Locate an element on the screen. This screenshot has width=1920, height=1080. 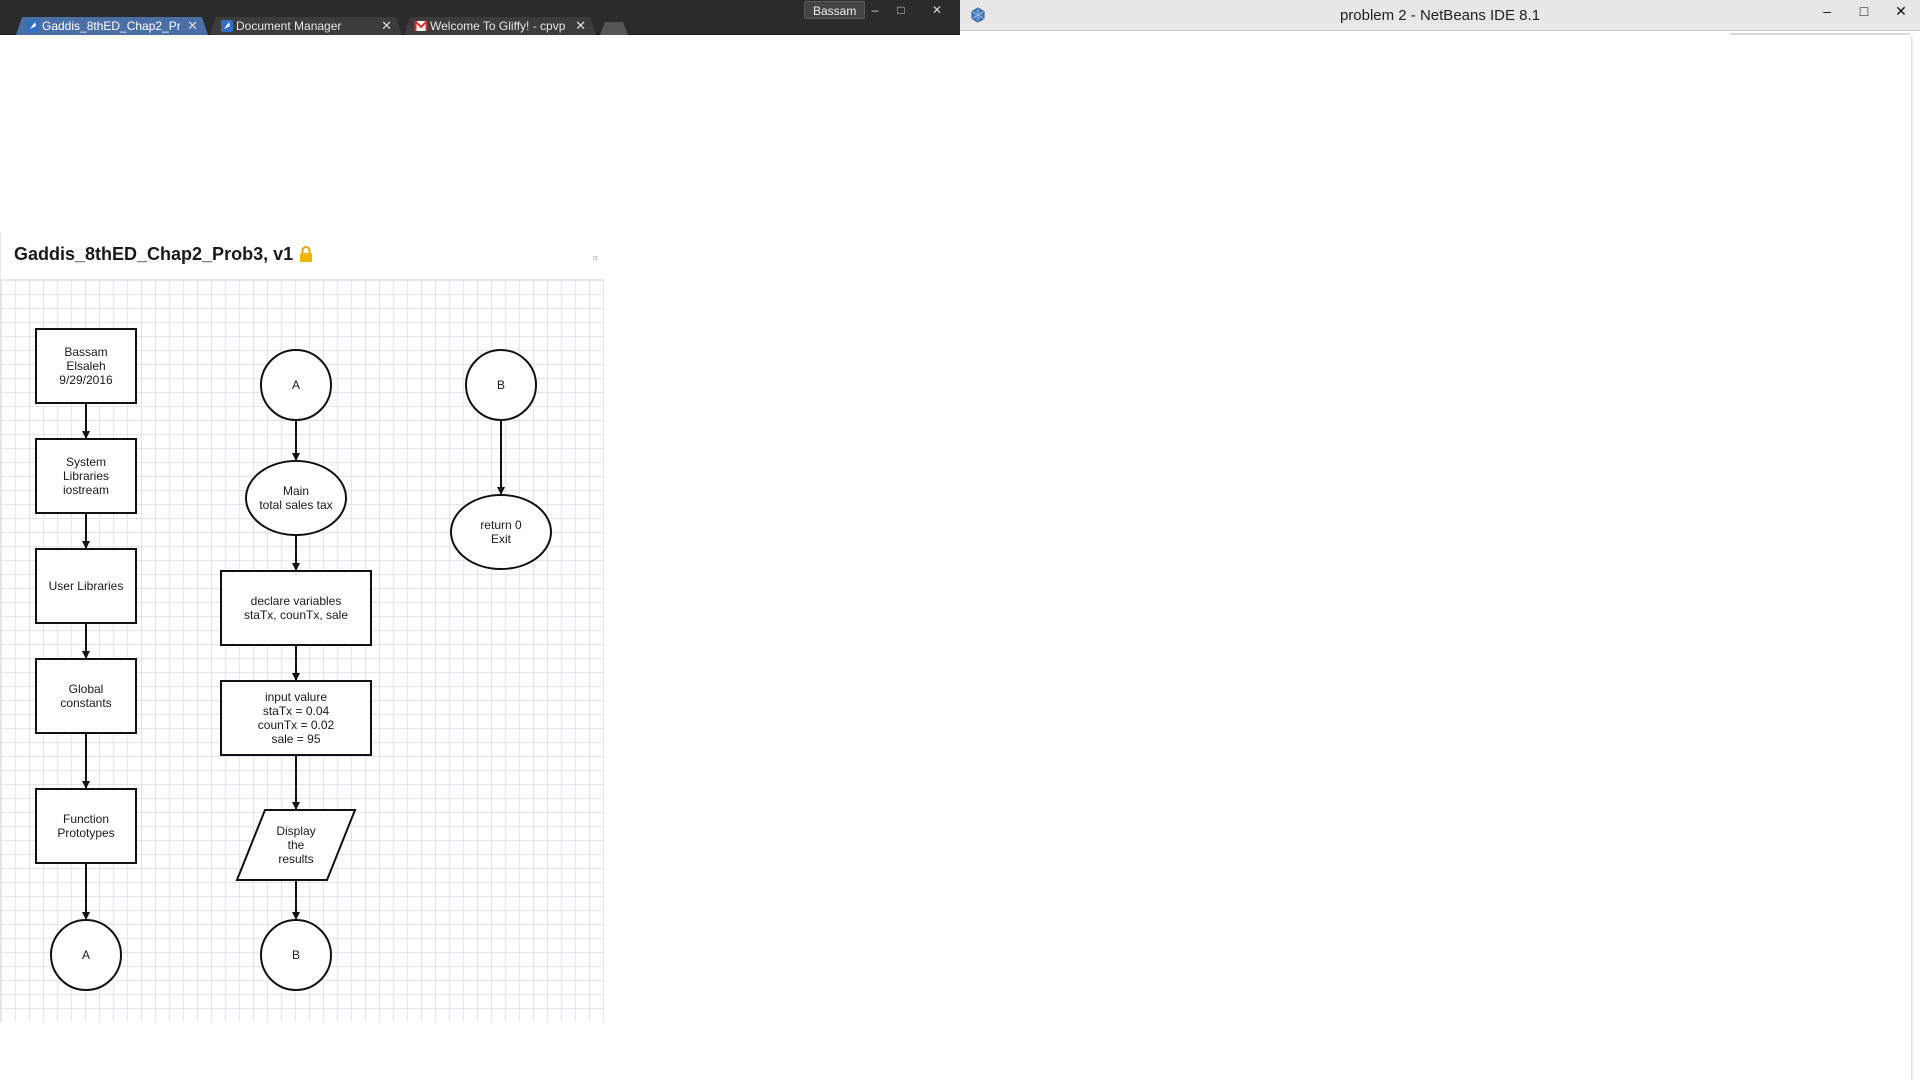
expand-icon: ▫ is located at coordinates (598, 257).